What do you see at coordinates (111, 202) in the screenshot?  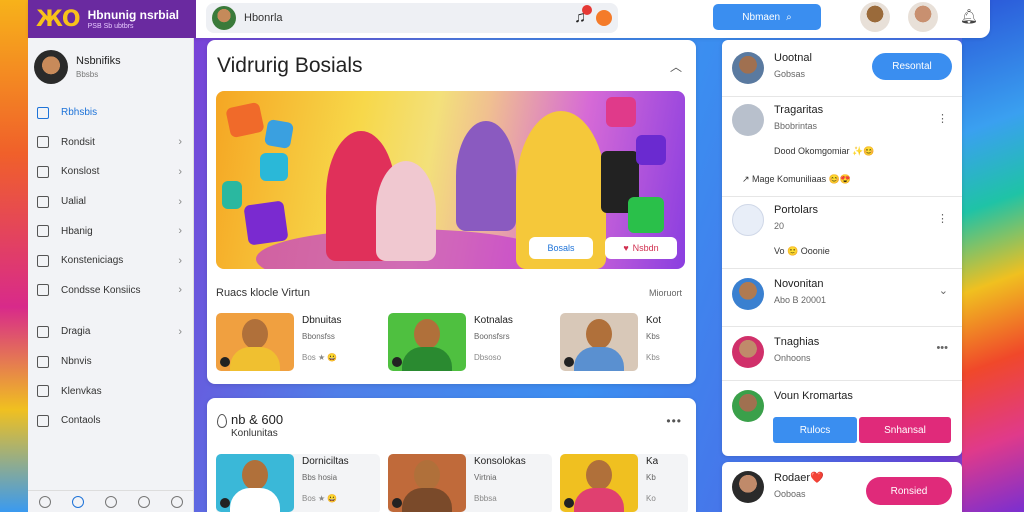 I see `sidebar-item-3: Ualial ›` at bounding box center [111, 202].